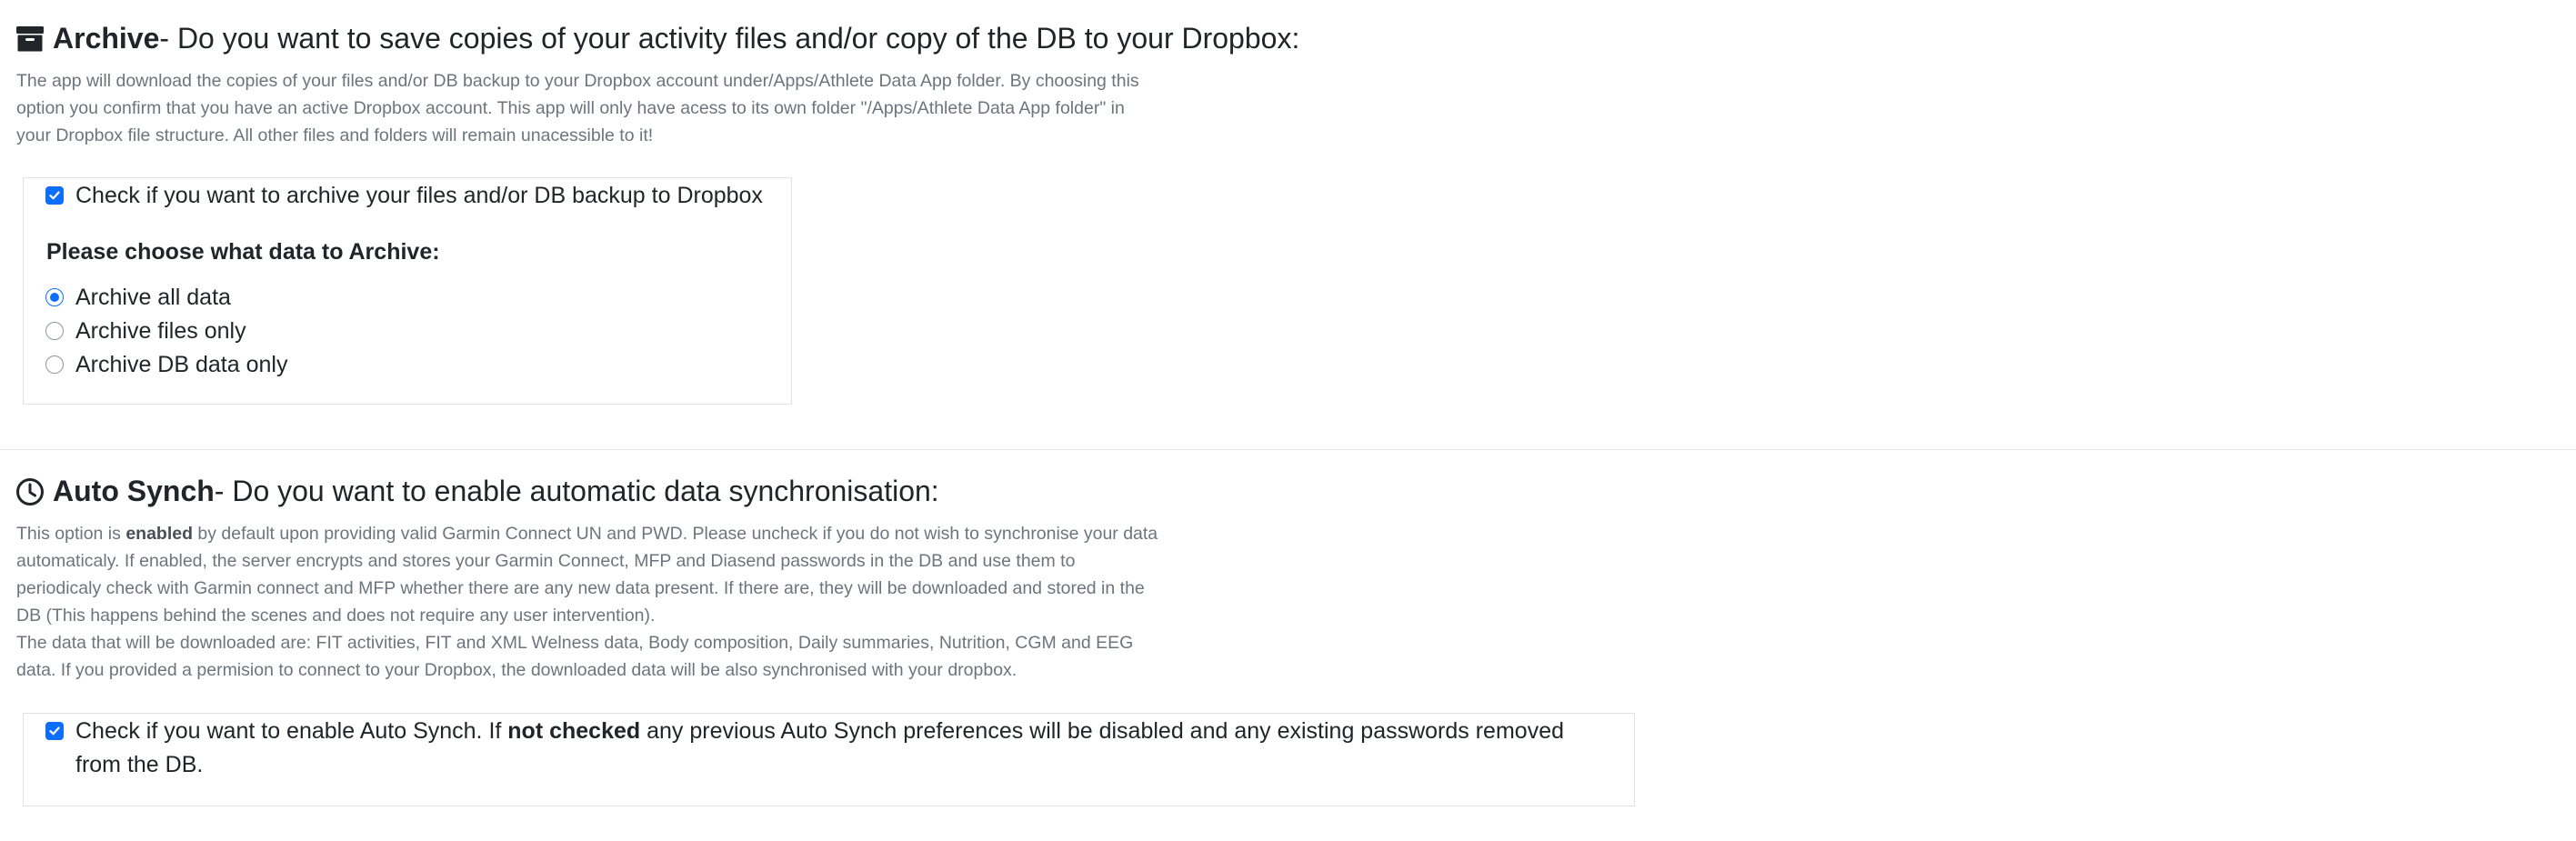  Describe the element at coordinates (153, 297) in the screenshot. I see `archive-option-label: Archive all data` at that location.